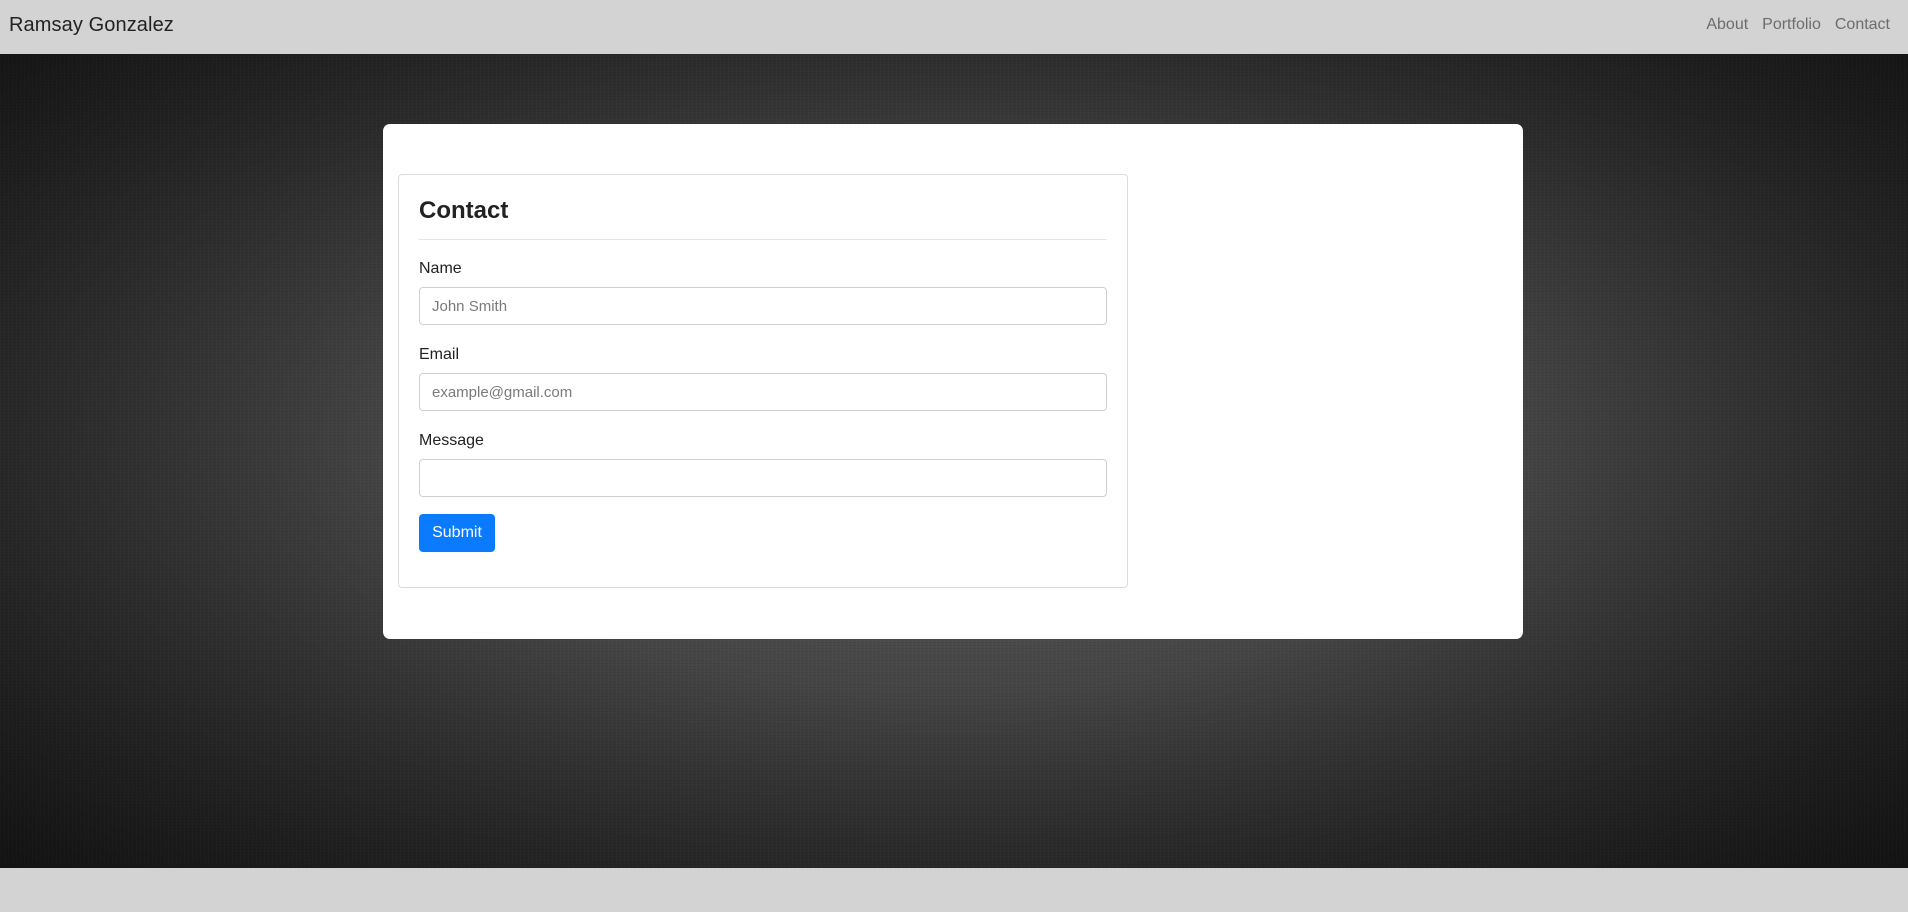 The width and height of the screenshot is (1908, 912). What do you see at coordinates (954, 890) in the screenshot?
I see `footer-bar` at bounding box center [954, 890].